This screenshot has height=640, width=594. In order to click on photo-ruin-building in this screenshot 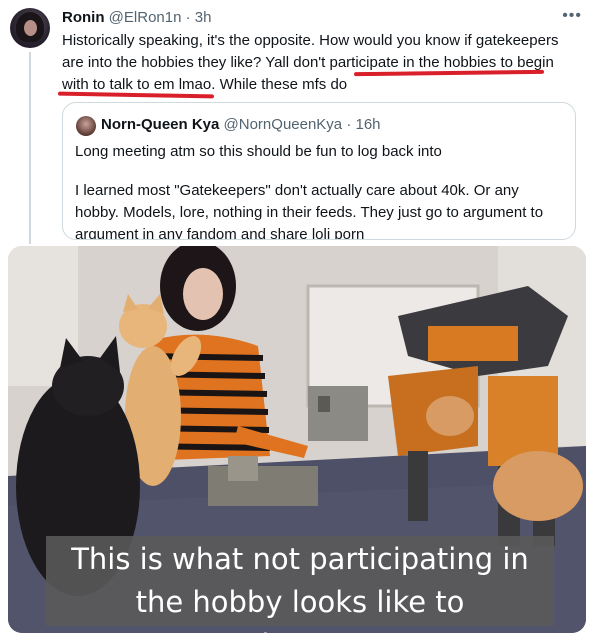, I will do `click(338, 413)`.